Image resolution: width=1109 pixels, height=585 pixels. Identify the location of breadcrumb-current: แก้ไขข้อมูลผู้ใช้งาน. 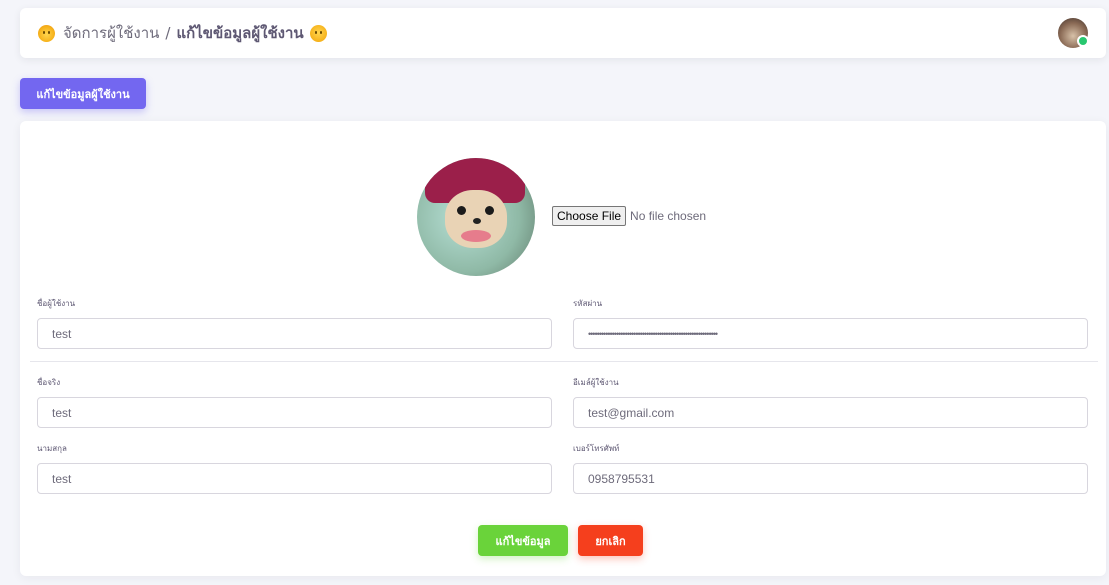
(240, 33).